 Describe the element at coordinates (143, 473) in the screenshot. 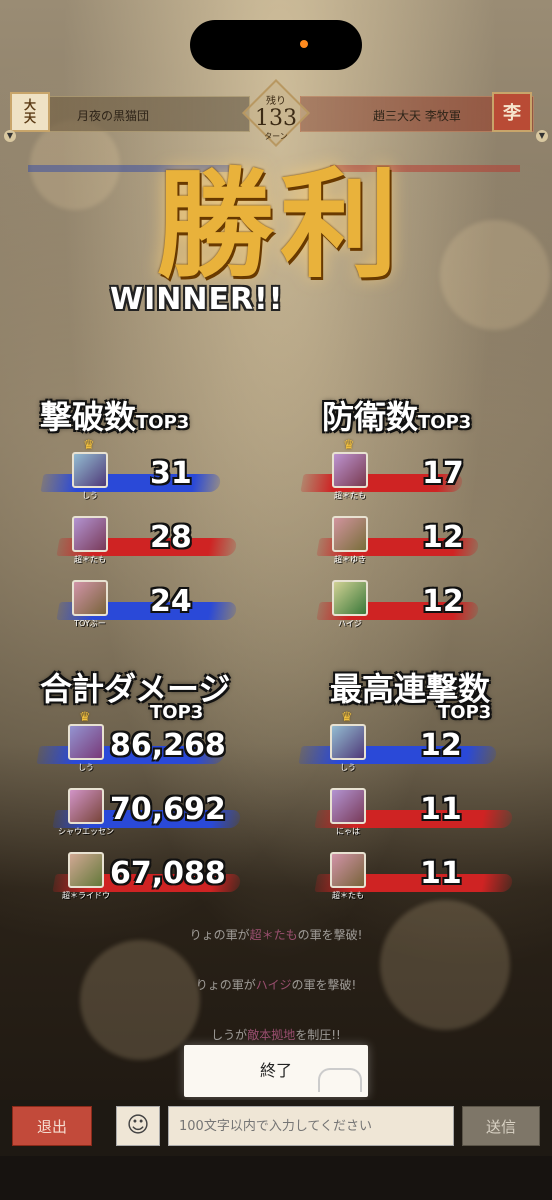

I see `kills-rank-row: ♛ しう 31` at that location.